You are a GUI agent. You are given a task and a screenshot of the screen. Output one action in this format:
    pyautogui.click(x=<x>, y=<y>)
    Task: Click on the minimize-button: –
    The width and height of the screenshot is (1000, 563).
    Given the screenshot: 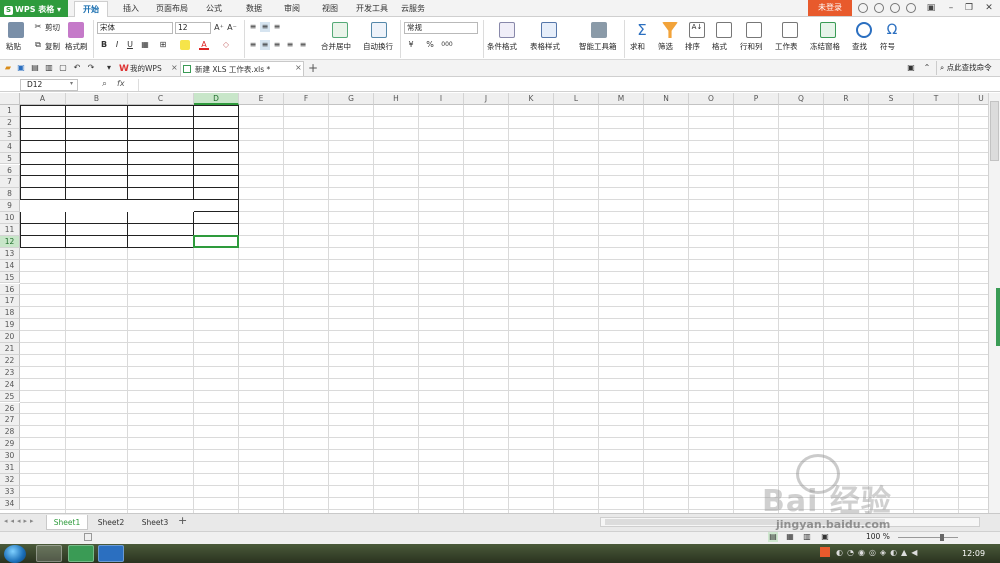 What is the action you would take?
    pyautogui.click(x=951, y=8)
    